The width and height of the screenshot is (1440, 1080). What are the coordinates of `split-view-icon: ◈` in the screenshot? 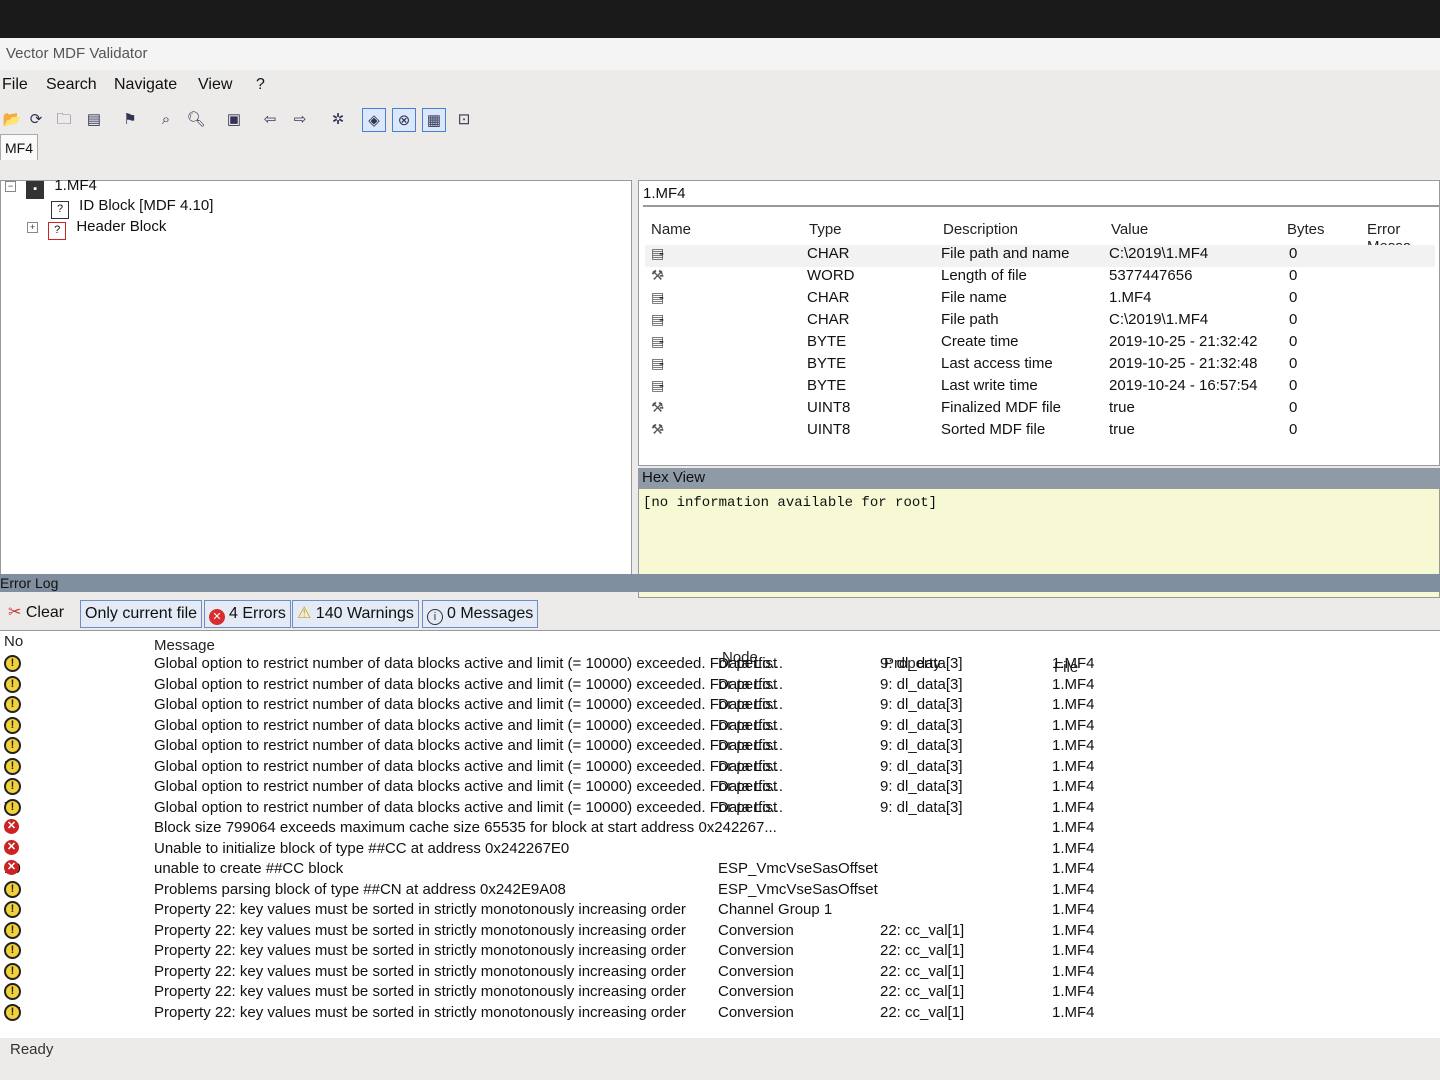 It's located at (374, 120).